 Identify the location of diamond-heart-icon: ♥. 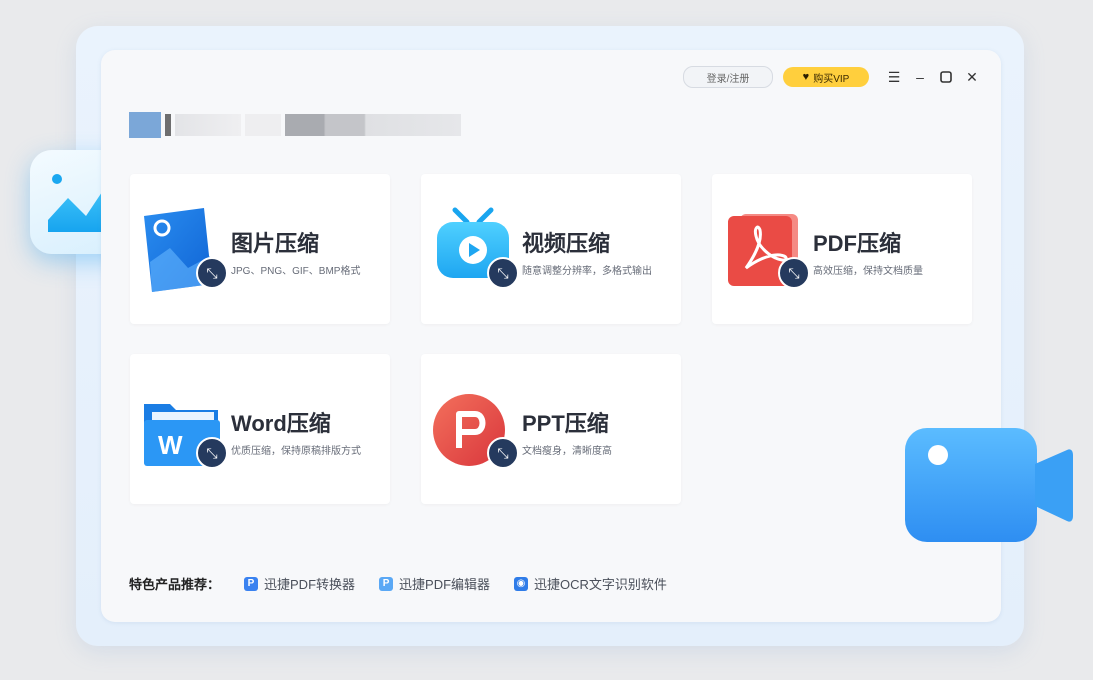
(806, 77).